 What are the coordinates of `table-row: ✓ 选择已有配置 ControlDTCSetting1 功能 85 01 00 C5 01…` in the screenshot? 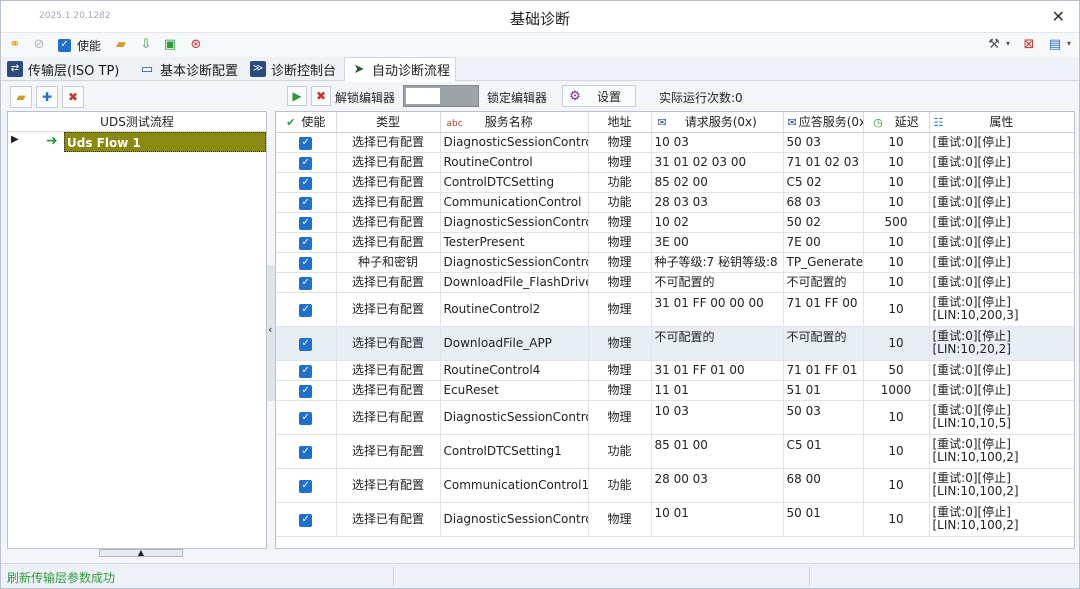 It's located at (675, 451).